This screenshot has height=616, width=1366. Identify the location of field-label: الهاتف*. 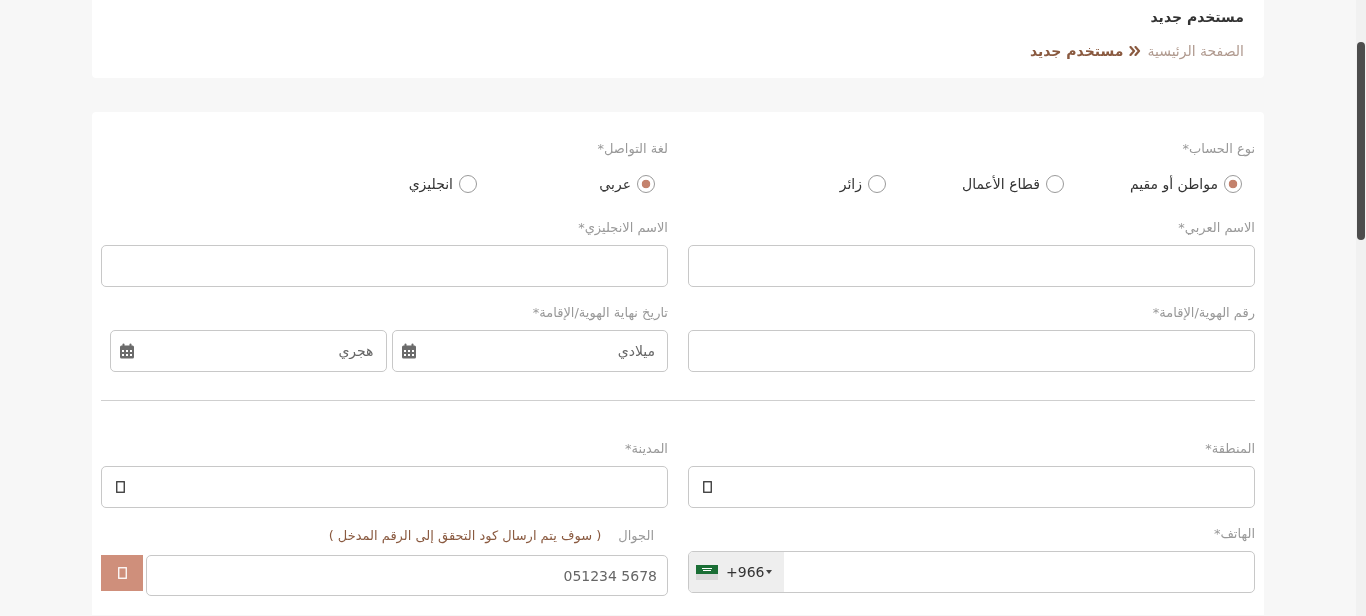
(1234, 534).